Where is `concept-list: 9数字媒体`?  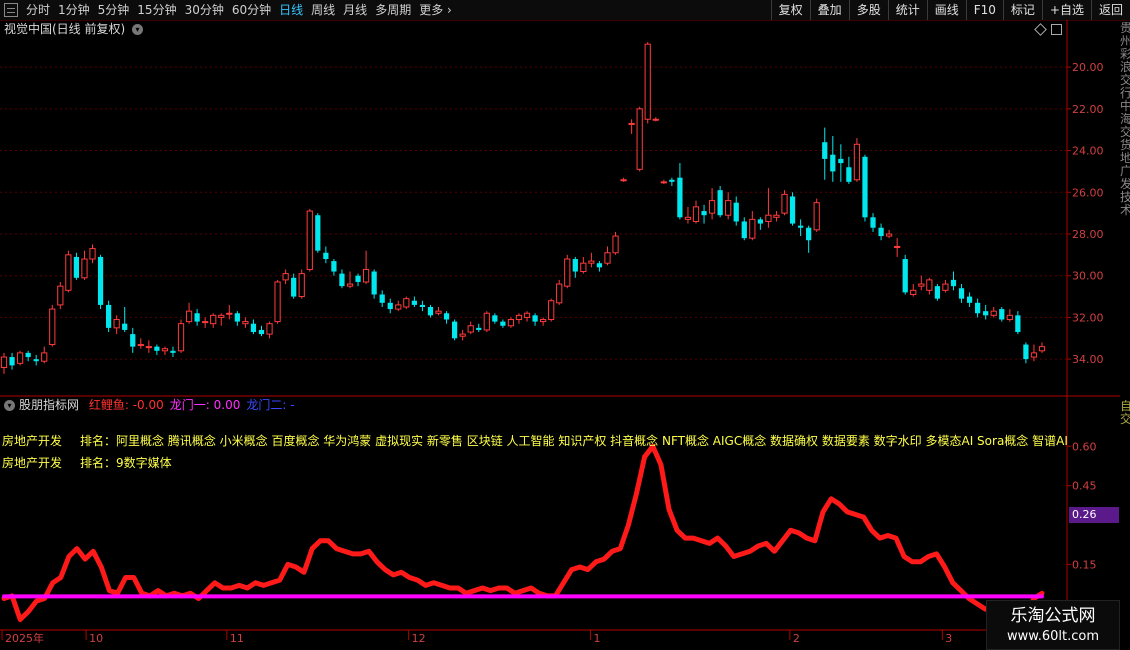 concept-list: 9数字媒体 is located at coordinates (144, 463).